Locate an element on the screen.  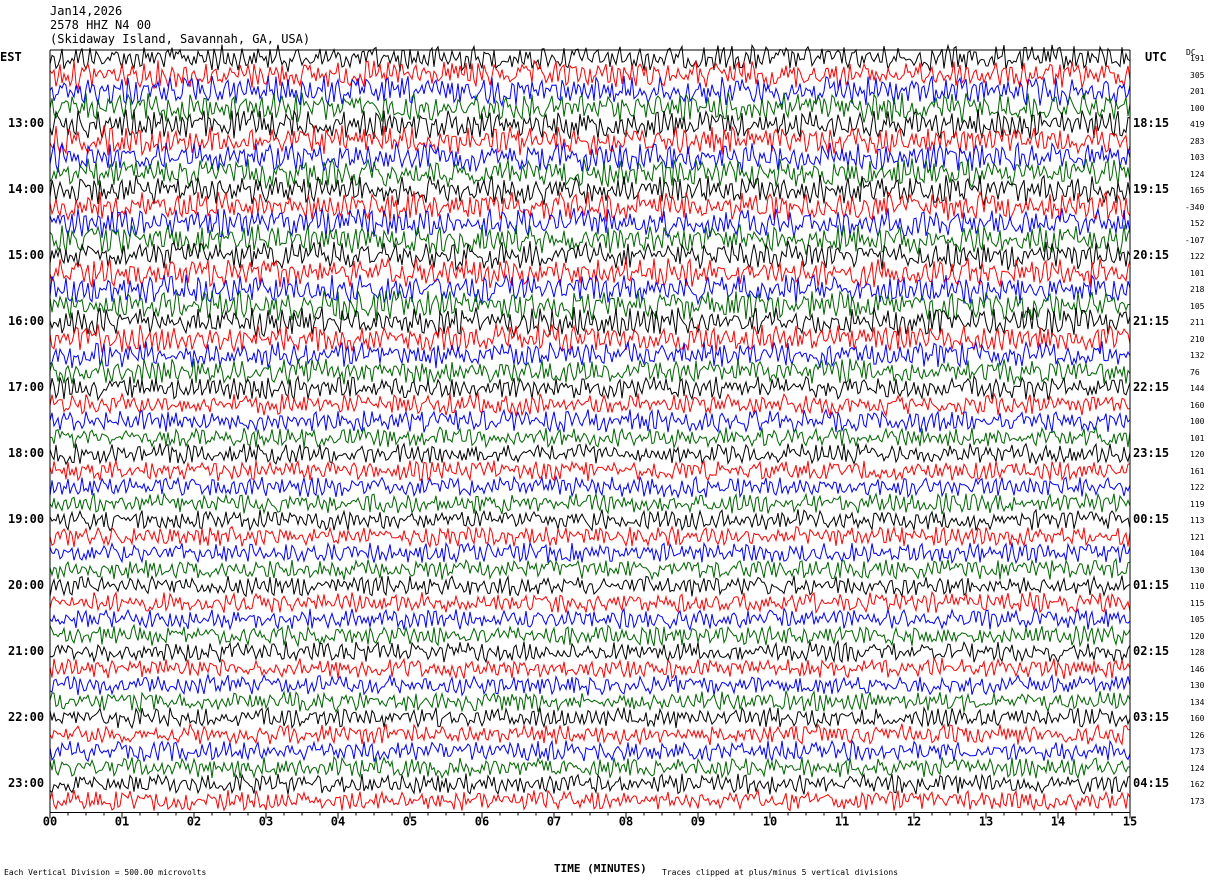
x-tick-label: 14 is located at coordinates (1058, 822).